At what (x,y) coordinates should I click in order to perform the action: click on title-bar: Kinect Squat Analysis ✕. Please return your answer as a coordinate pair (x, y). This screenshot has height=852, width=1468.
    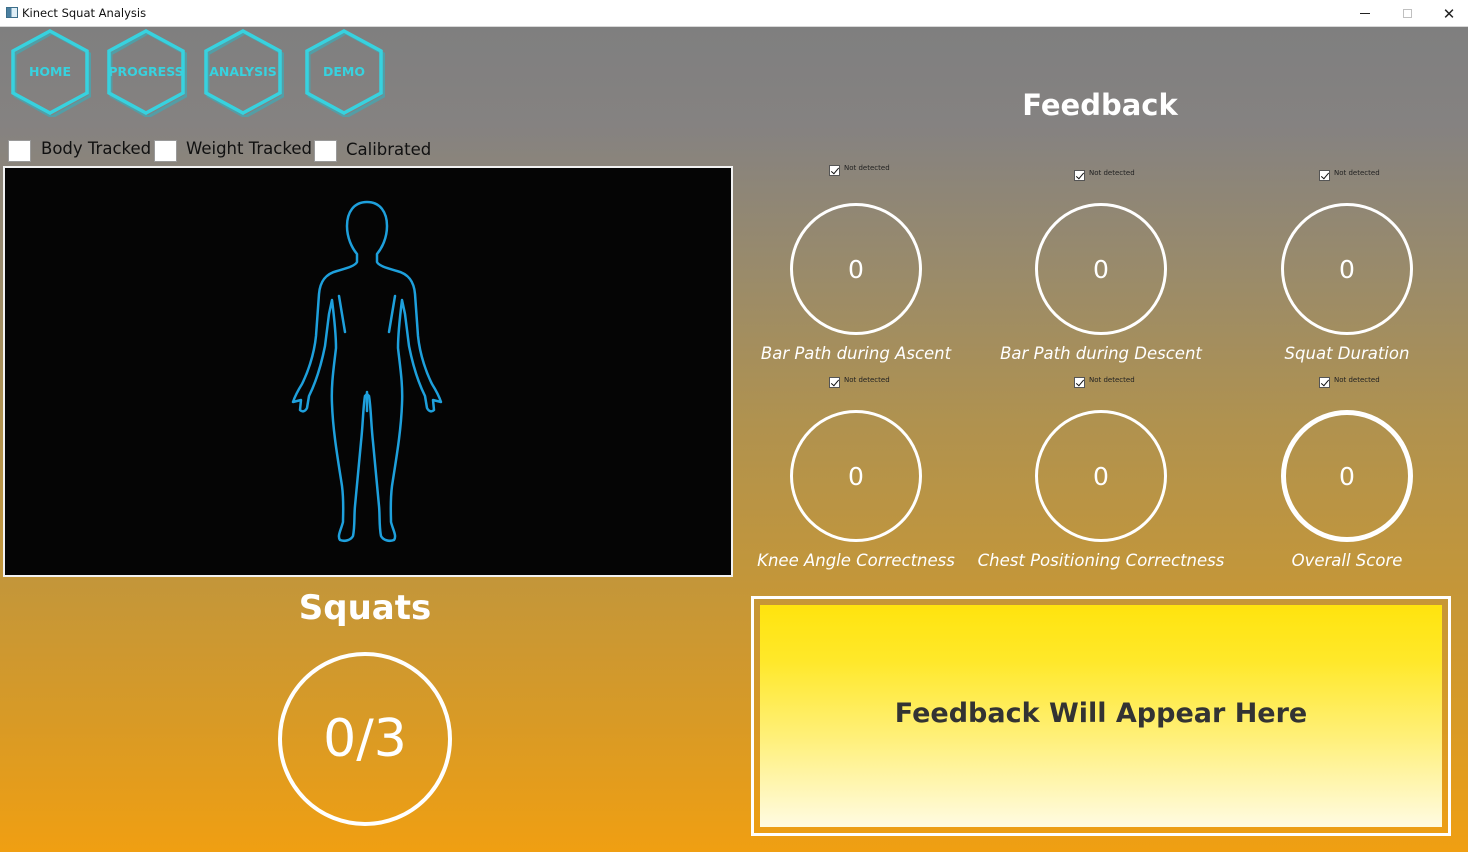
    Looking at the image, I should click on (734, 13).